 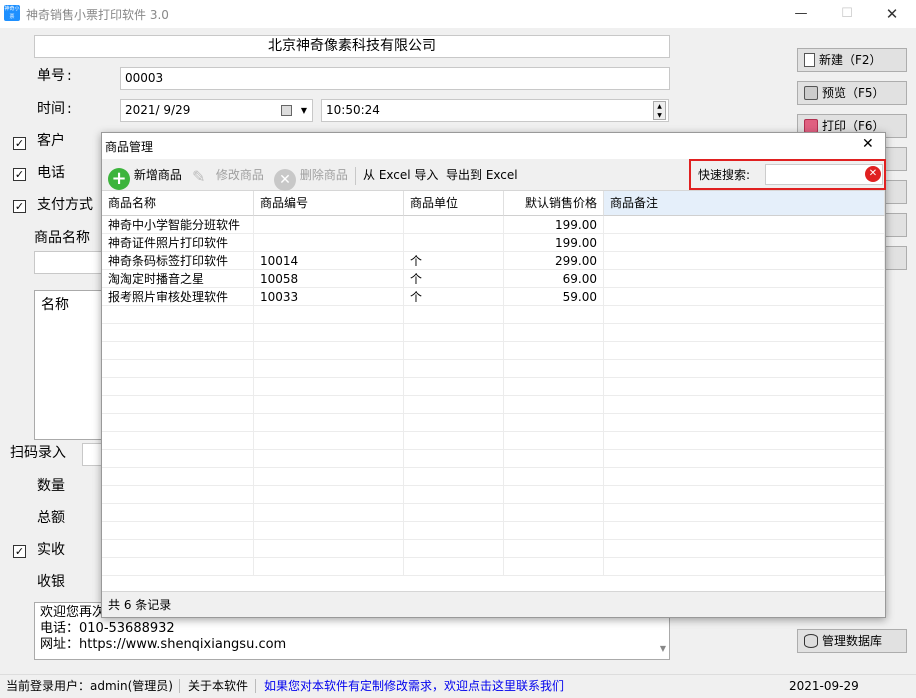 I want to click on delete-product-button: ✕ 删除商品, so click(x=311, y=177).